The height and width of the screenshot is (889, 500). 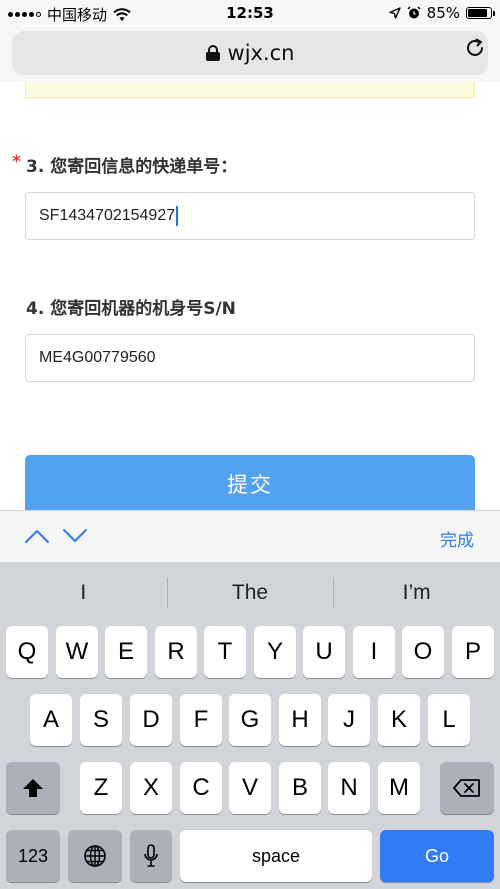 I want to click on url-text: wjx.cn, so click(x=261, y=53).